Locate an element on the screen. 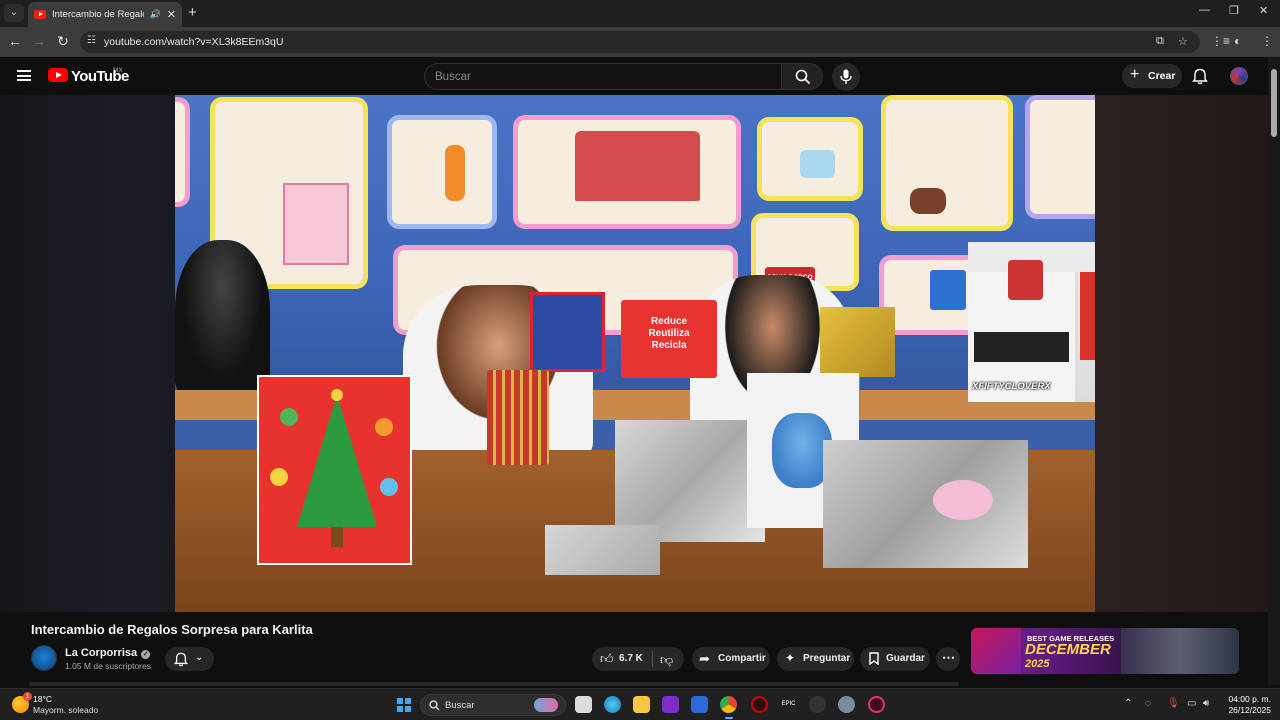  create-label: Crear is located at coordinates (1162, 76).